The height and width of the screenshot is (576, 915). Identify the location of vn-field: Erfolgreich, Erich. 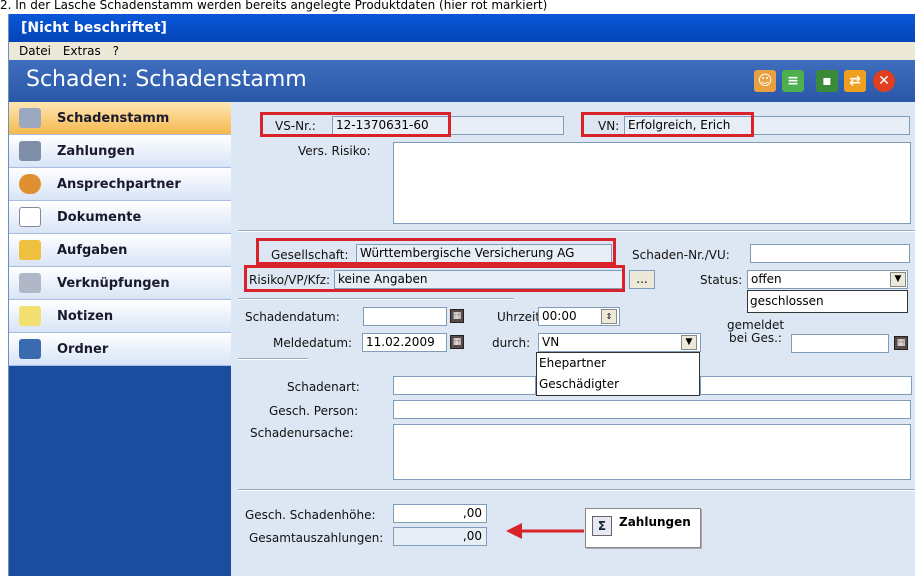
(767, 125).